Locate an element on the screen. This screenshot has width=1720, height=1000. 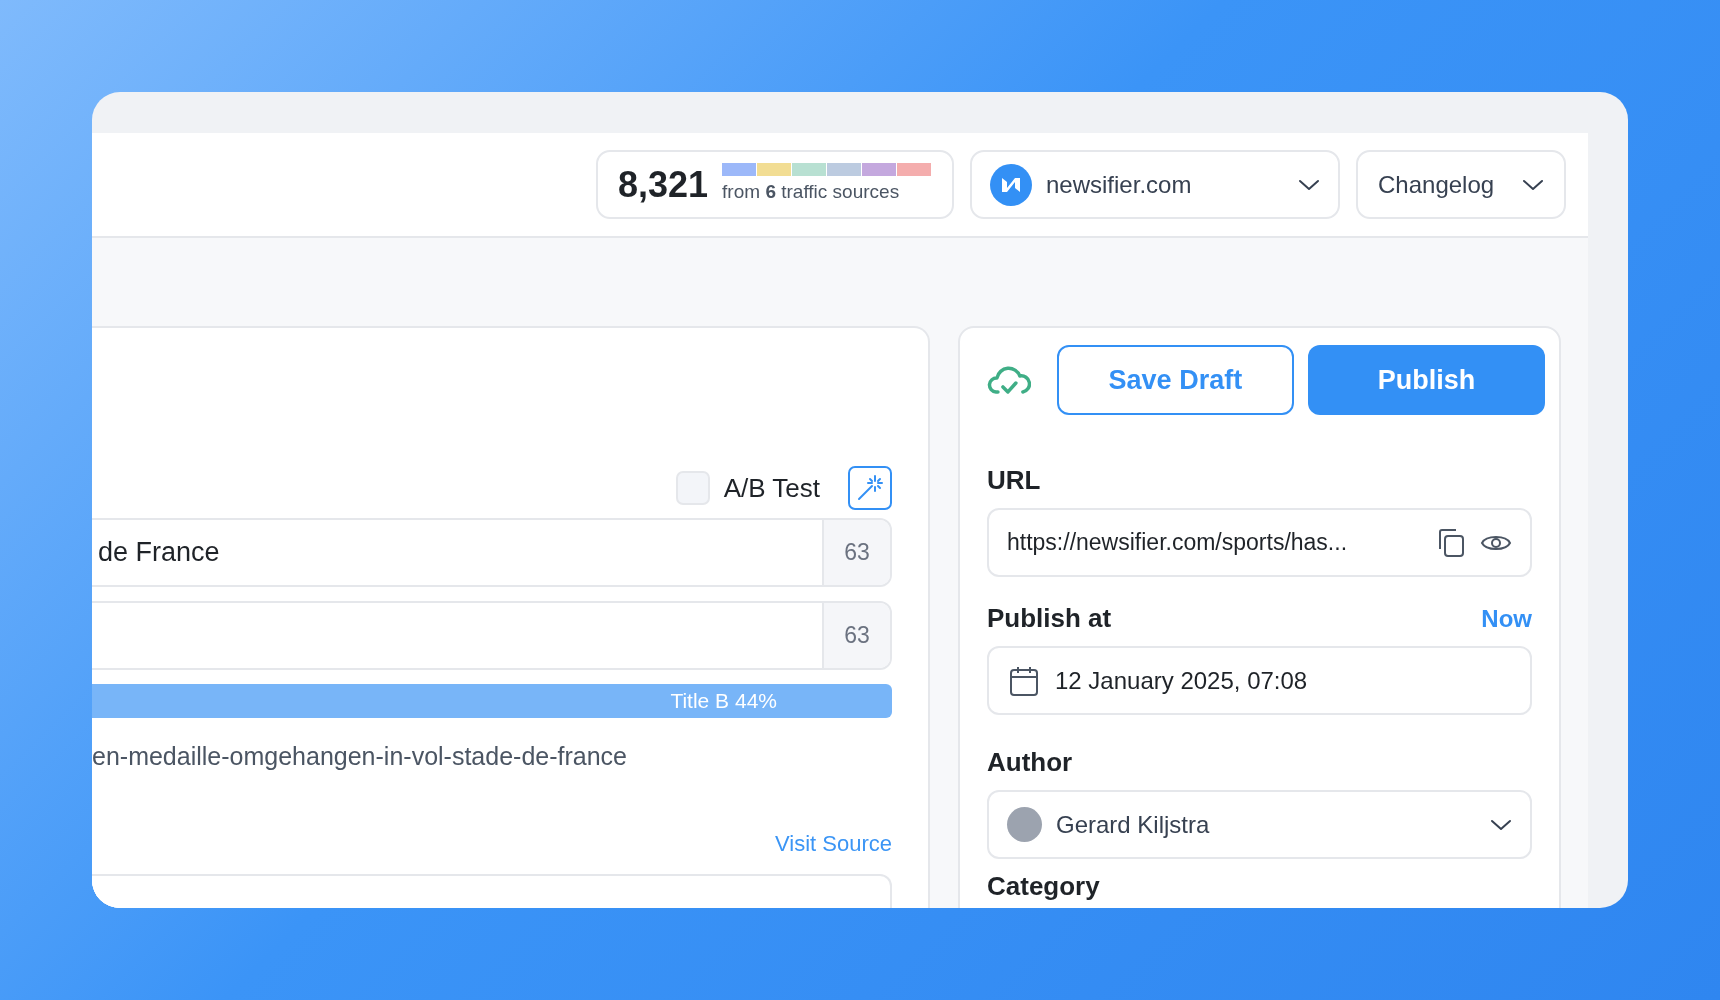
author-dropdown: Gerard Kiljstra is located at coordinates (1259, 824).